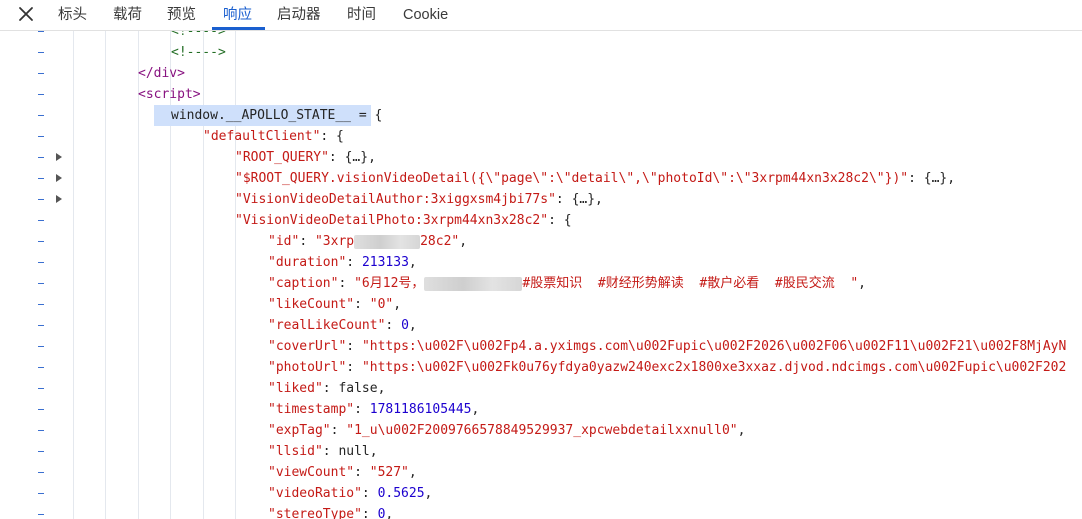 Image resolution: width=1082 pixels, height=519 pixels. I want to click on json-property: "likeCount": "0",, so click(335, 304).